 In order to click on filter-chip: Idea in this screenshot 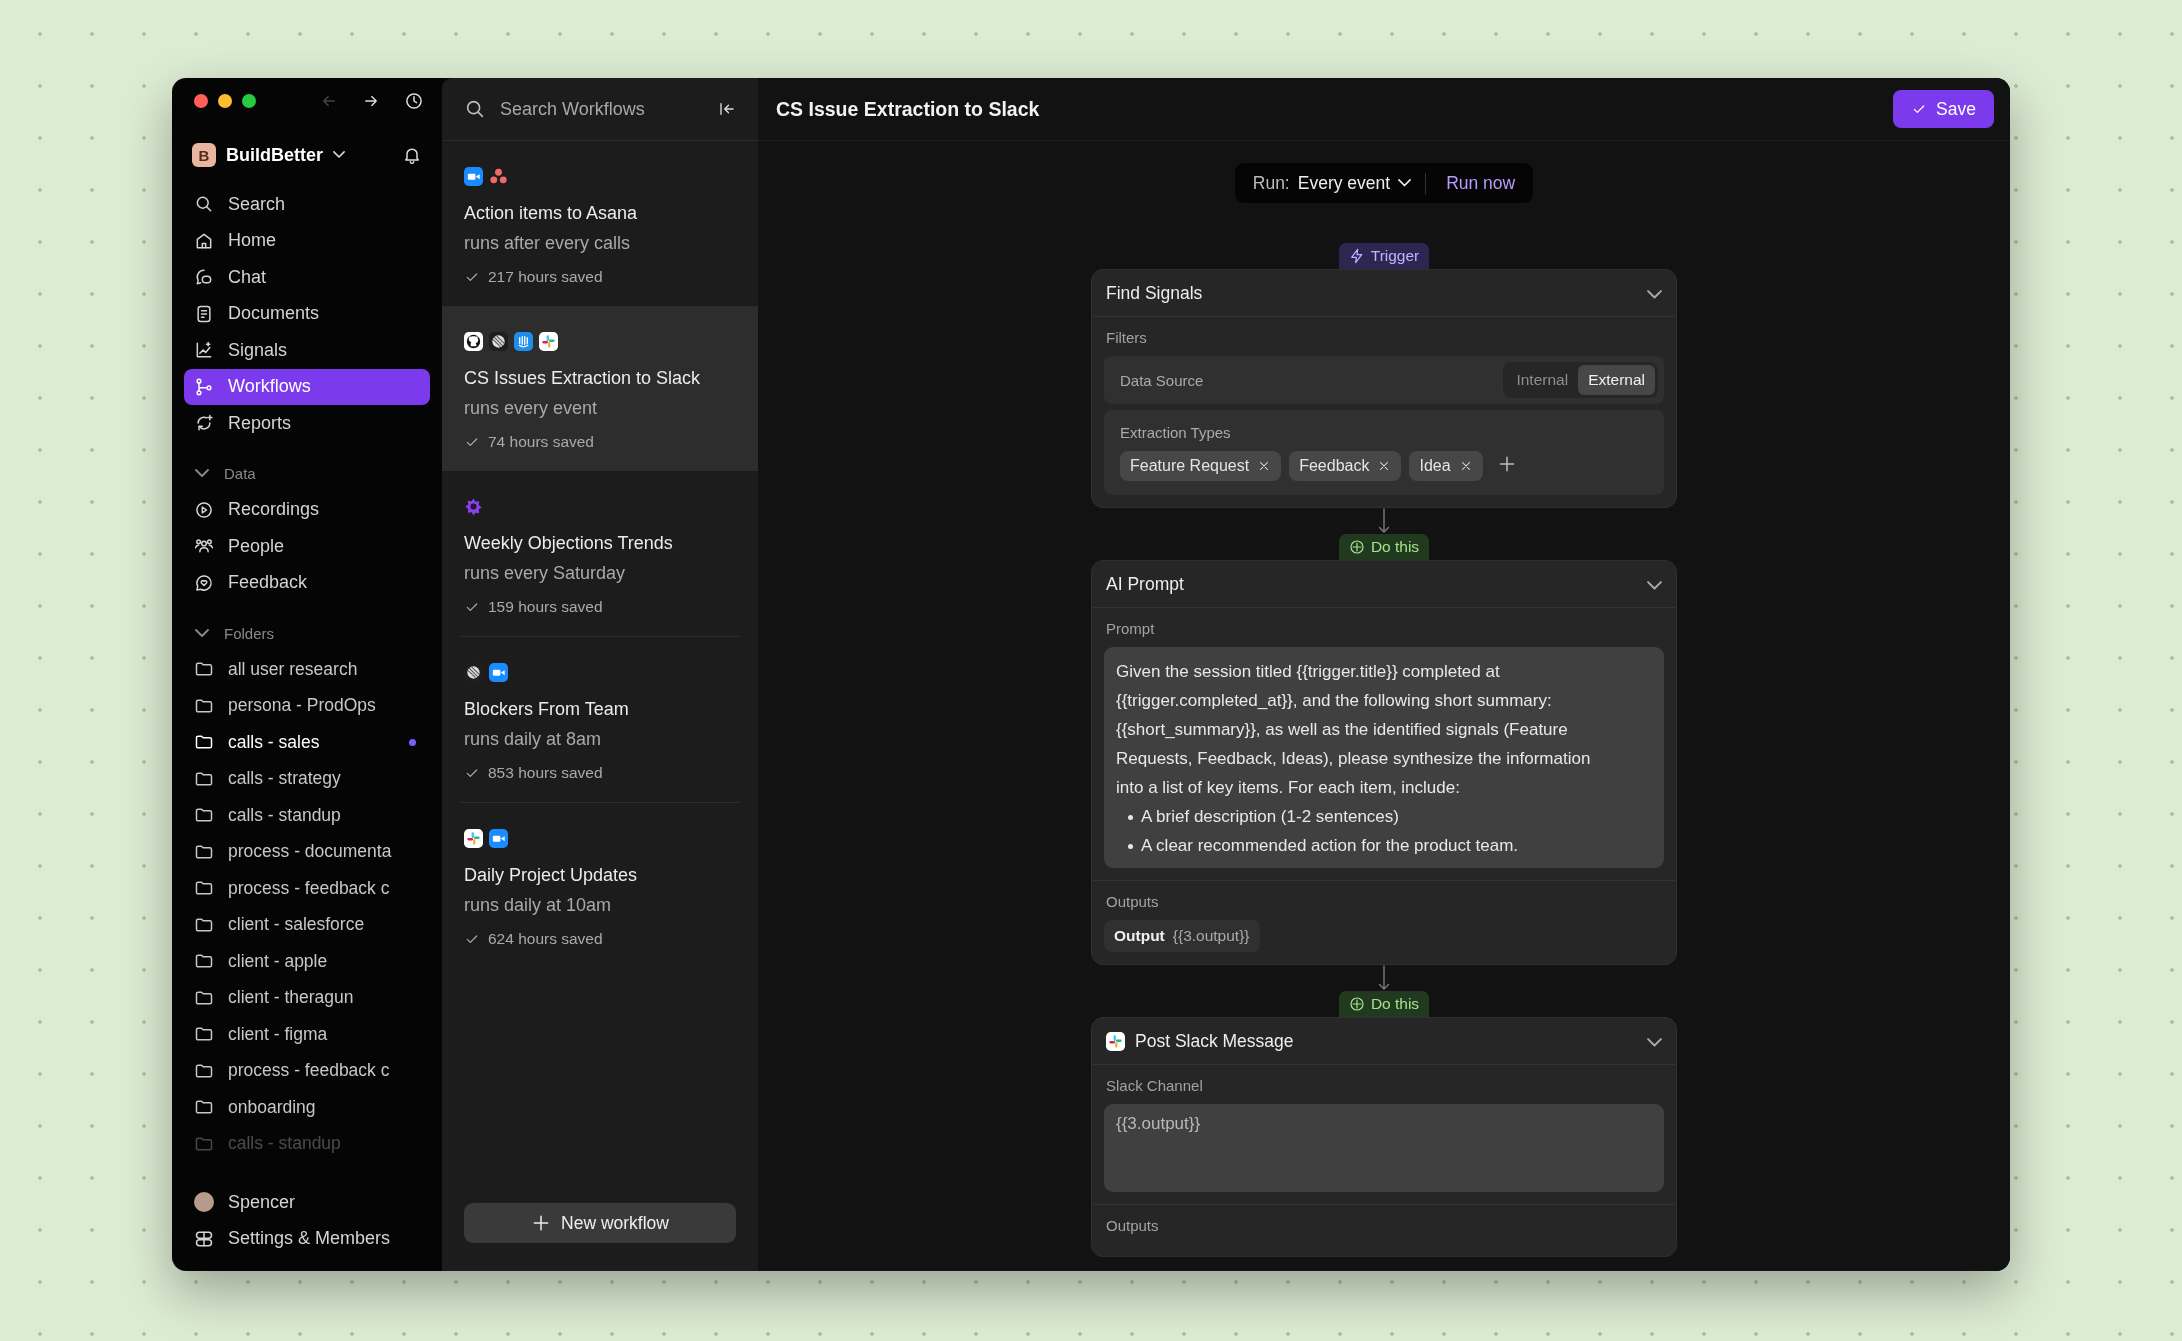, I will do `click(1446, 466)`.